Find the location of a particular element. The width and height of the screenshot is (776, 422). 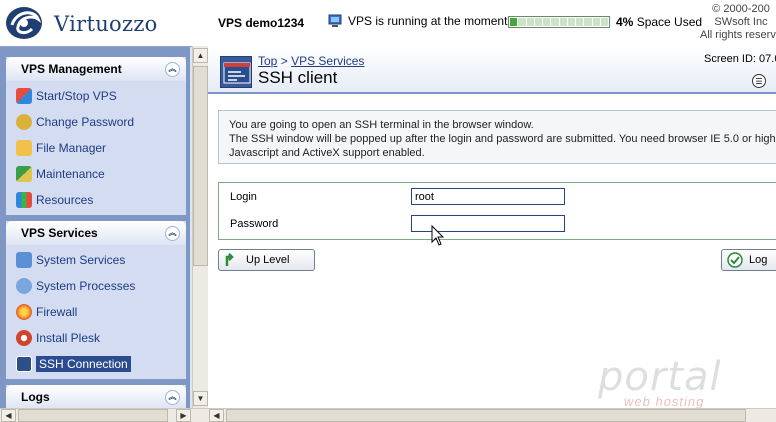

sidebar-item-start-stop-vps: Start/Stop VPS is located at coordinates (96, 96).